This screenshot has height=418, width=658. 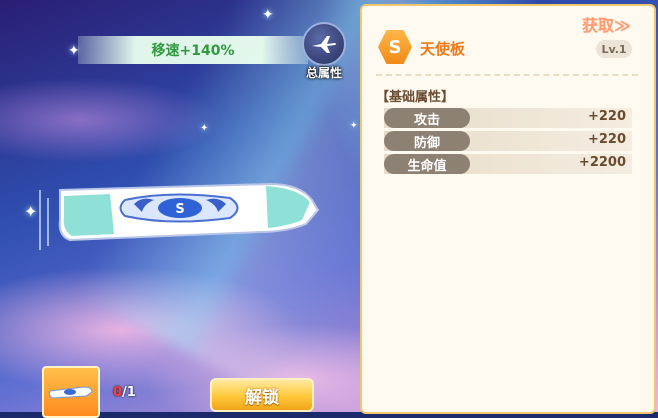 What do you see at coordinates (602, 162) in the screenshot?
I see `stat-value: +2200` at bounding box center [602, 162].